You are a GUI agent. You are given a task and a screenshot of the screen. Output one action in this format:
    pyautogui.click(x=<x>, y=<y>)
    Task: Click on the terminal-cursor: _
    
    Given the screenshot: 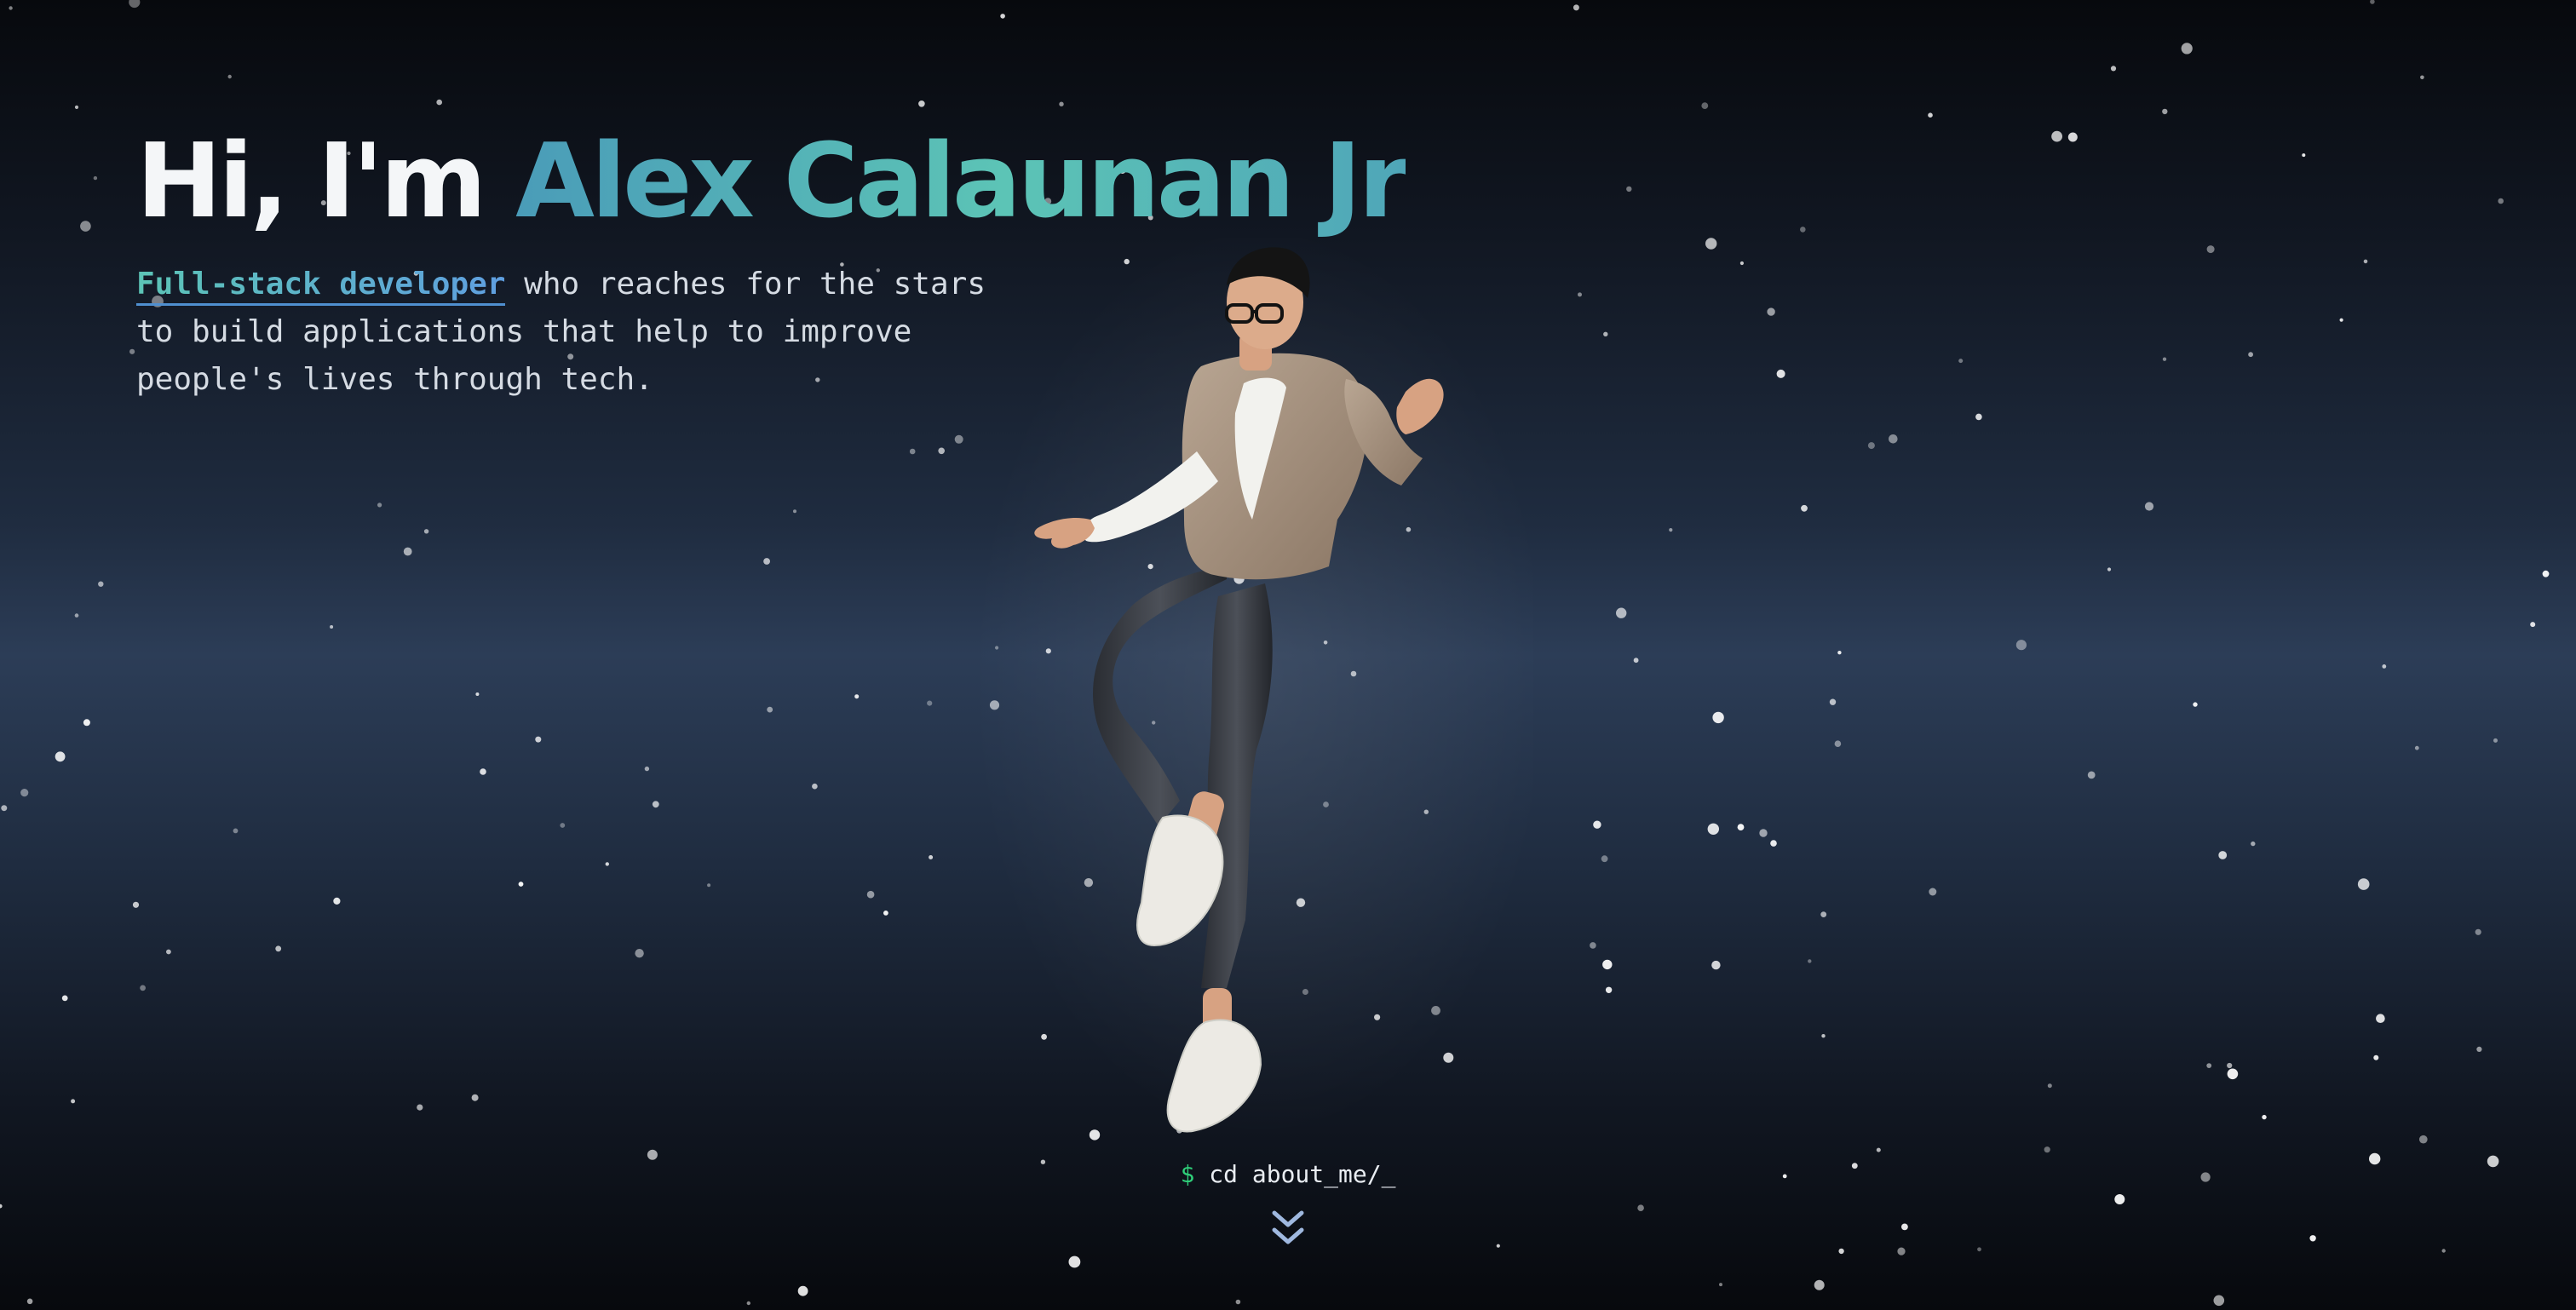 What is the action you would take?
    pyautogui.click(x=1389, y=1174)
    